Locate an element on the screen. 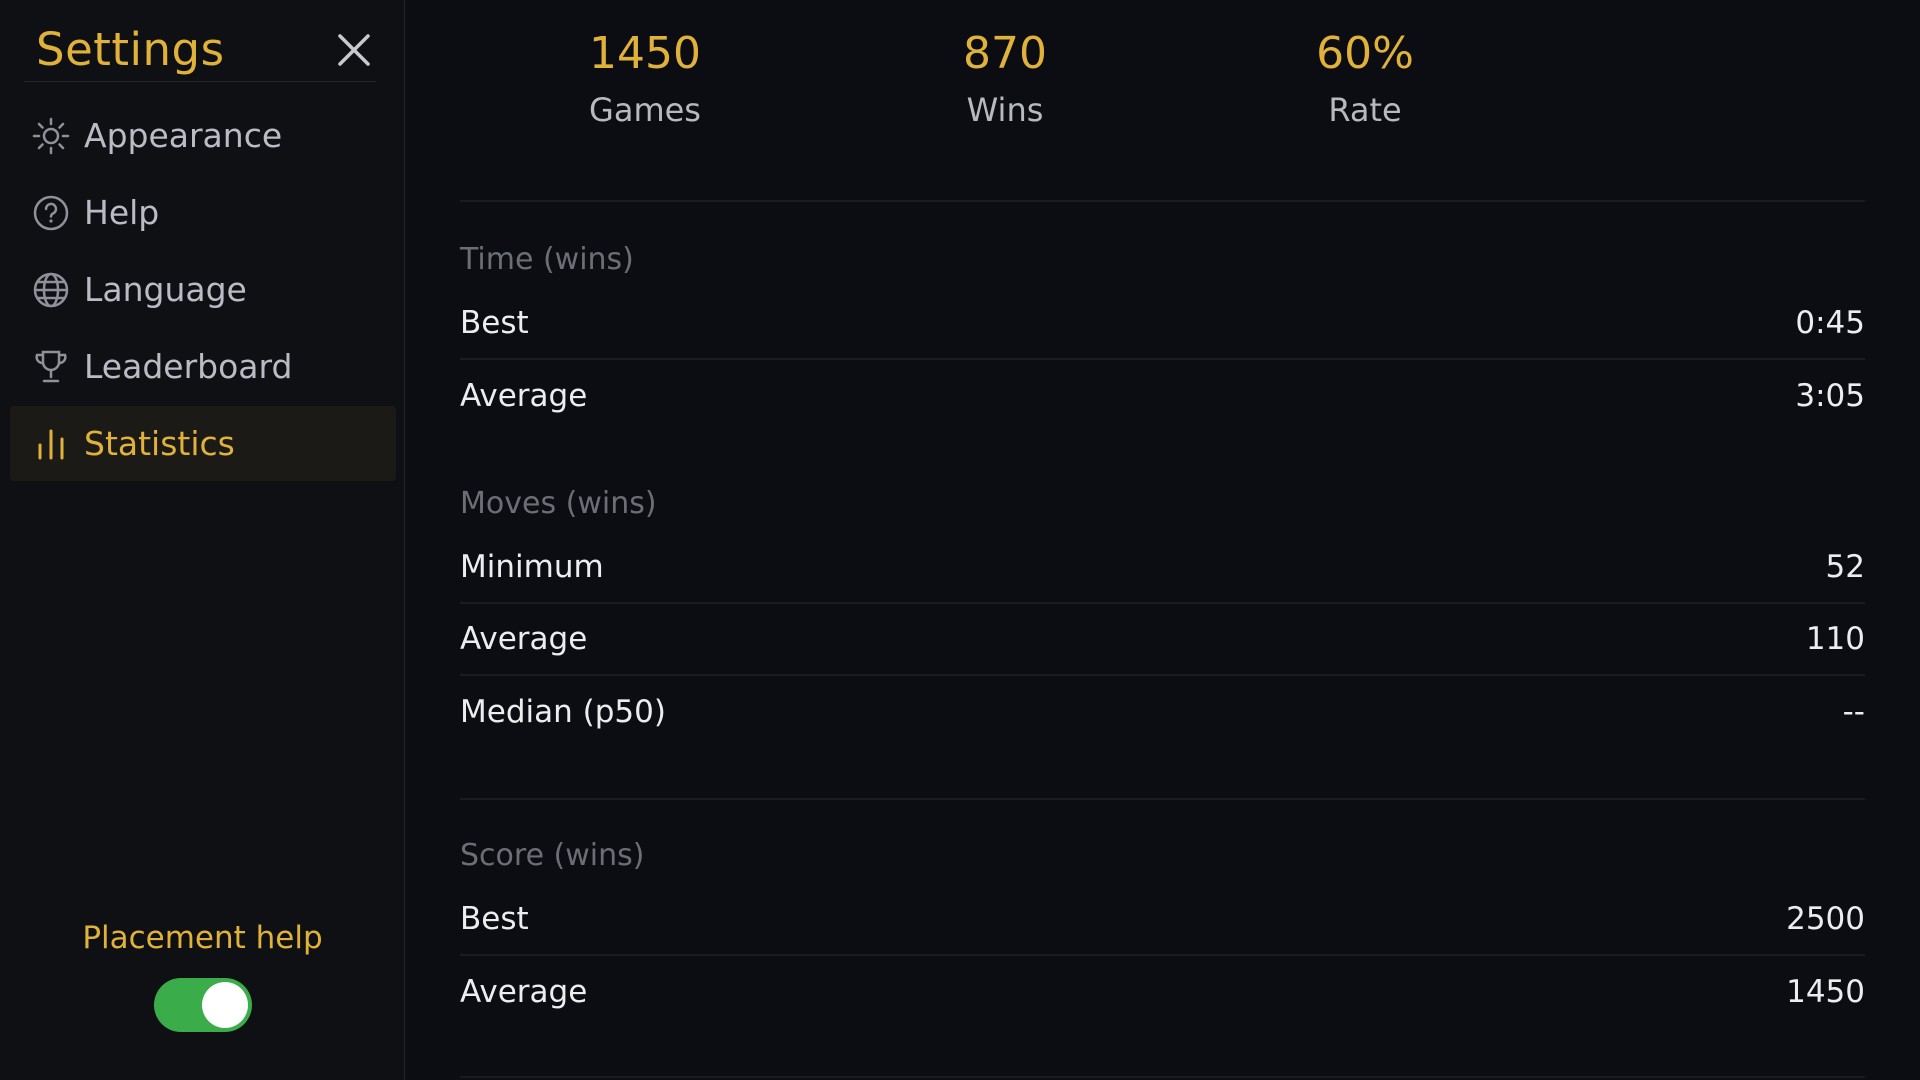 The width and height of the screenshot is (1920, 1080). trophy-icon is located at coordinates (51, 367).